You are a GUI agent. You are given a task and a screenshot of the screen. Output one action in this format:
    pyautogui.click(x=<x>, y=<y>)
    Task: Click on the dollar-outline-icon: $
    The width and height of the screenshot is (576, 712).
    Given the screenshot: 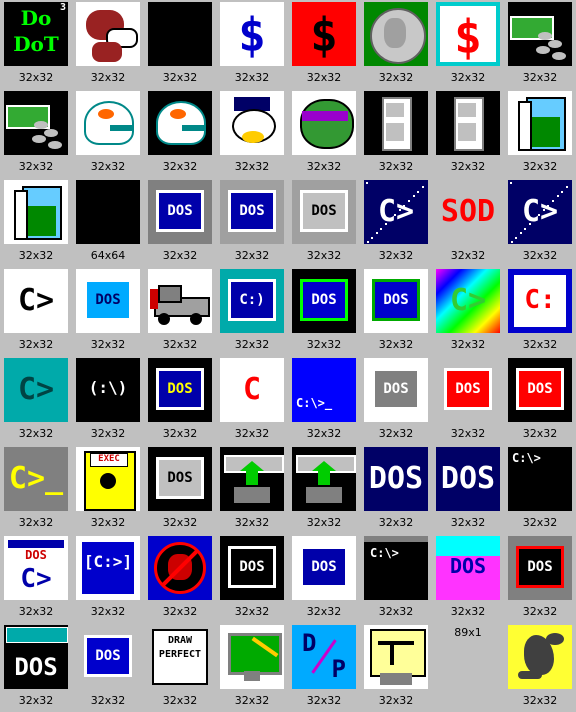 What is the action you would take?
    pyautogui.click(x=468, y=34)
    